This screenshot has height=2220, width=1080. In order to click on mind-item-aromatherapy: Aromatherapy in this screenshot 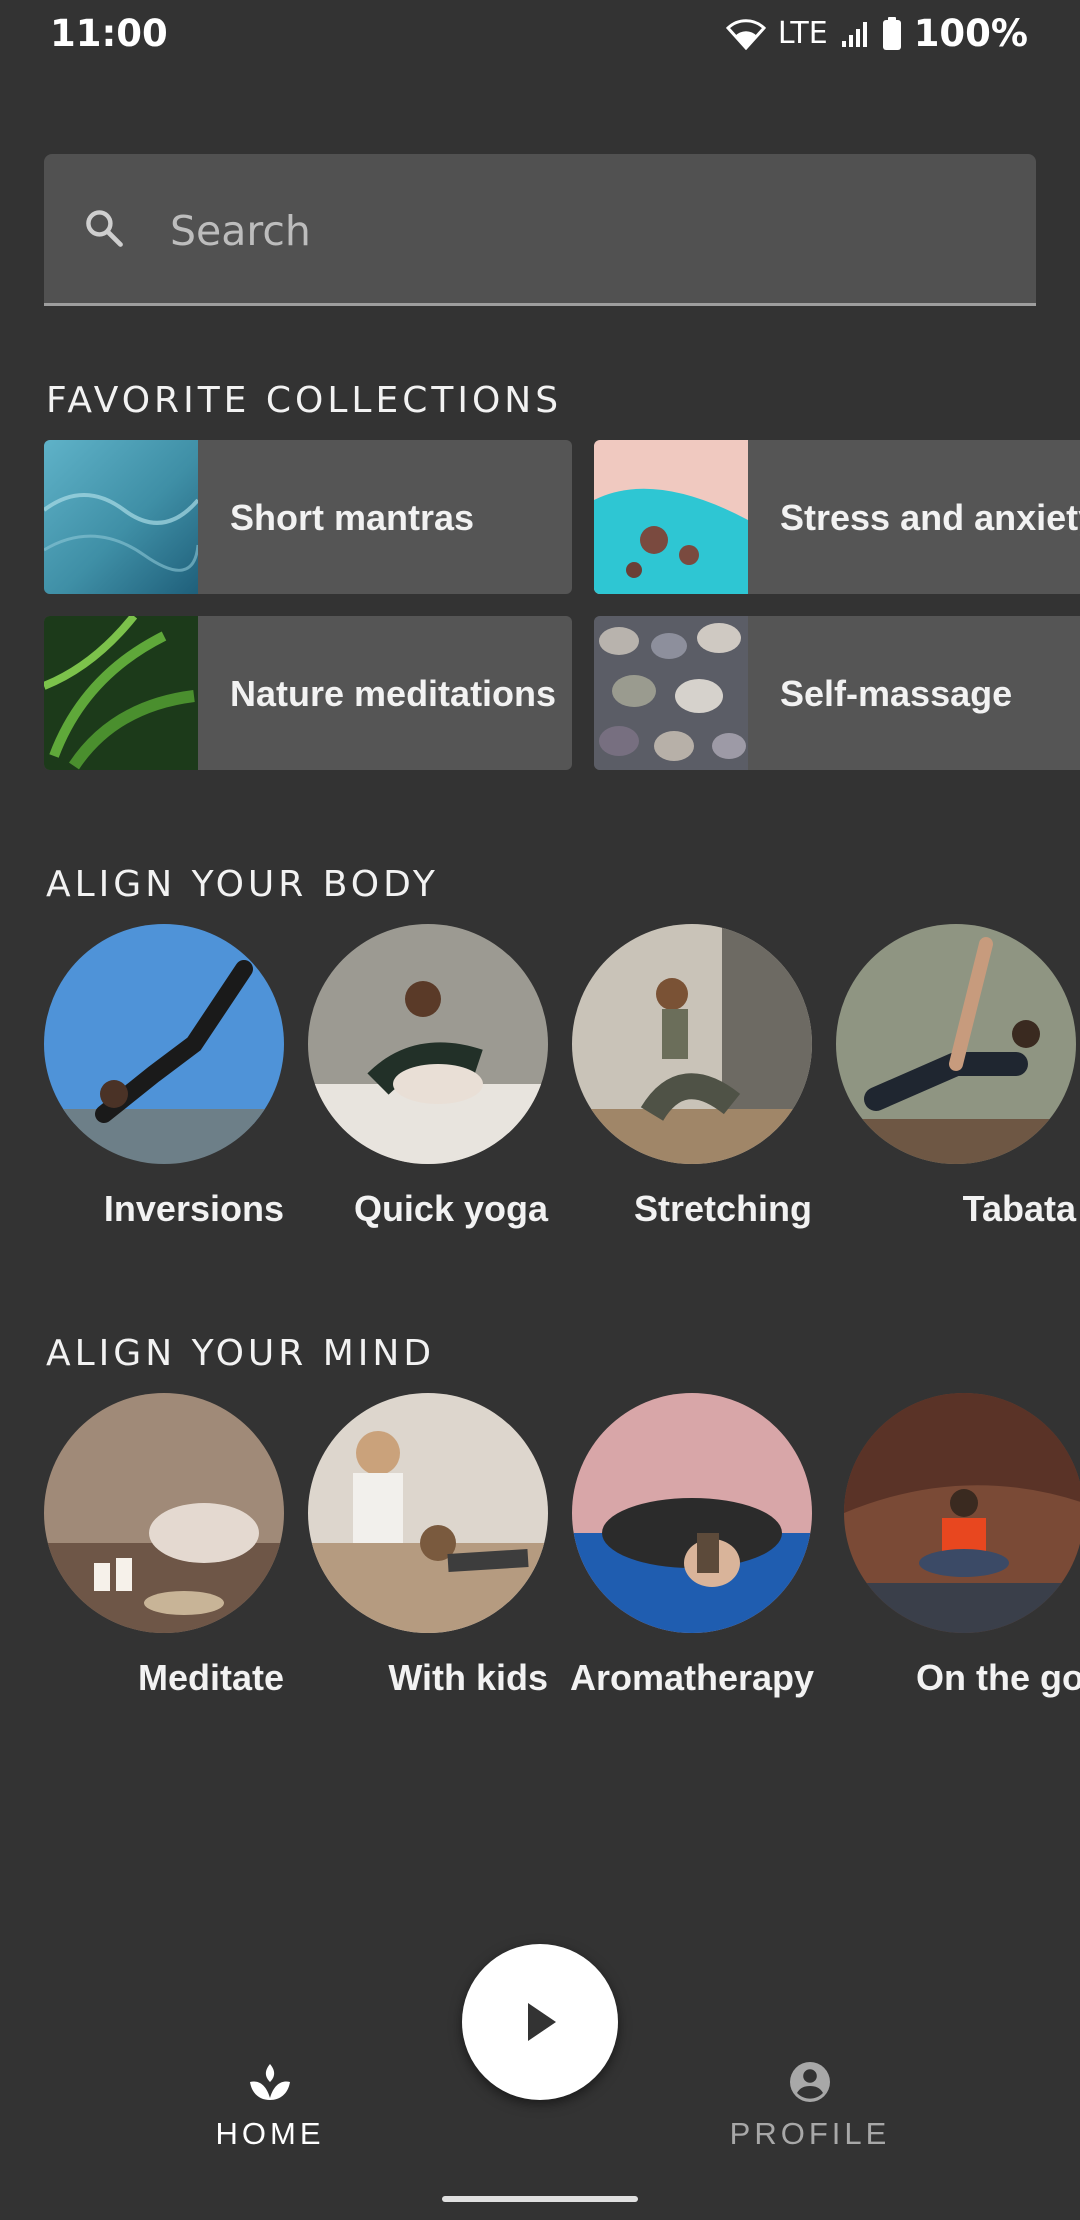, I will do `click(692, 1546)`.